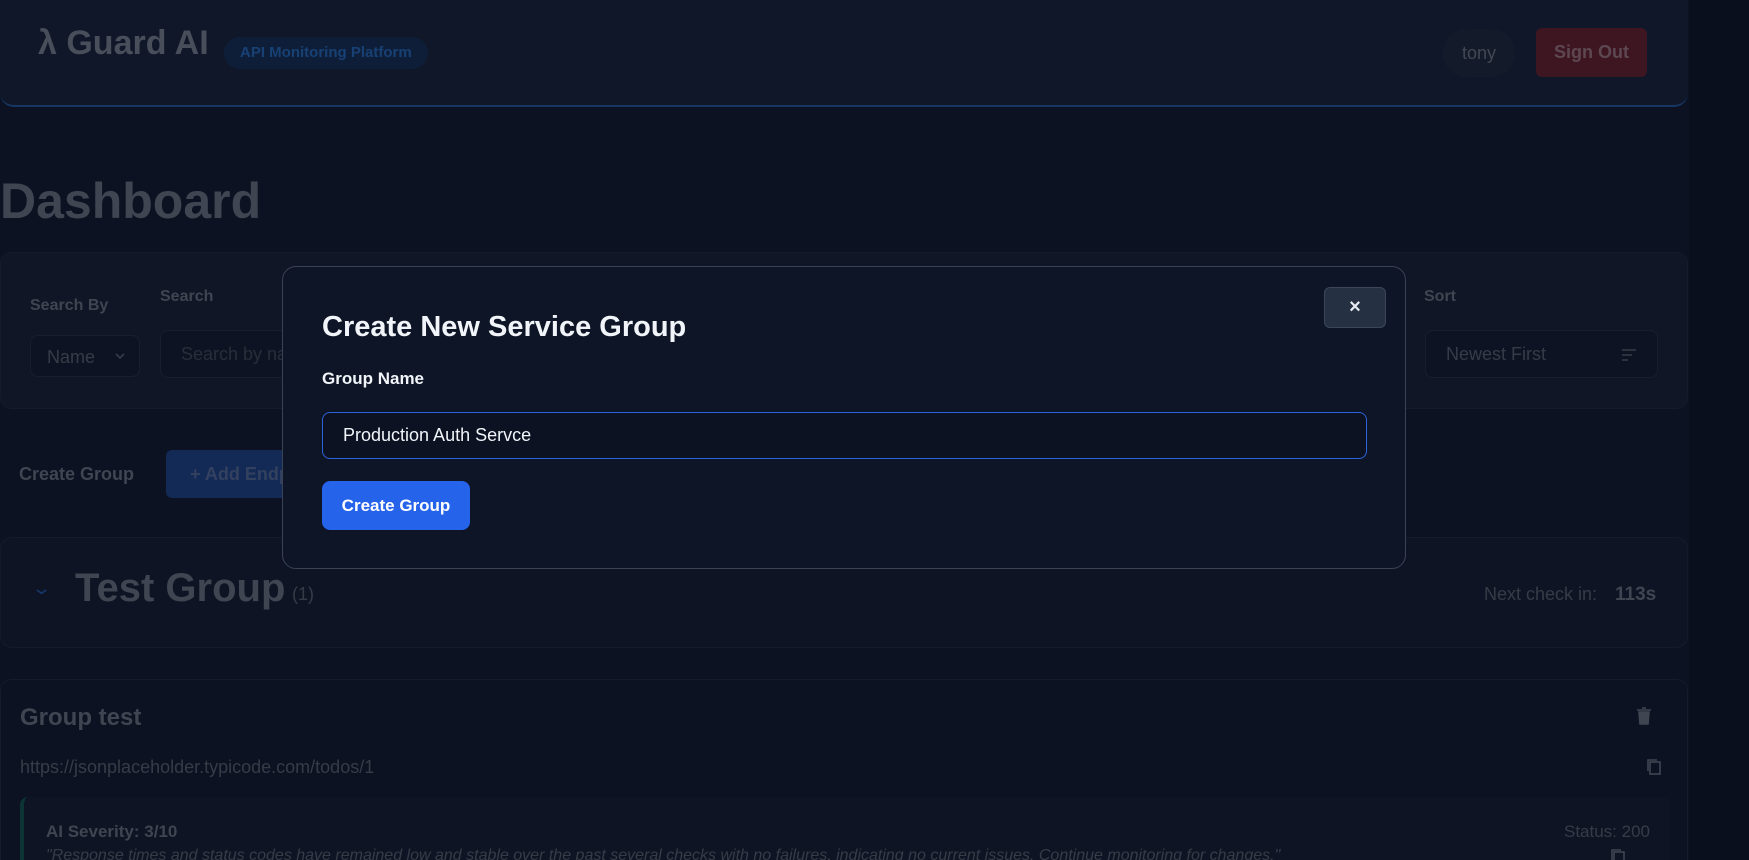  I want to click on group-name-label: Group Name, so click(373, 378).